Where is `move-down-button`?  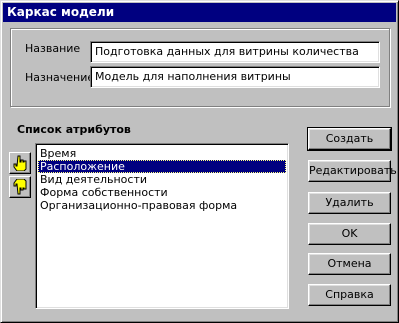 move-down-button is located at coordinates (20, 187).